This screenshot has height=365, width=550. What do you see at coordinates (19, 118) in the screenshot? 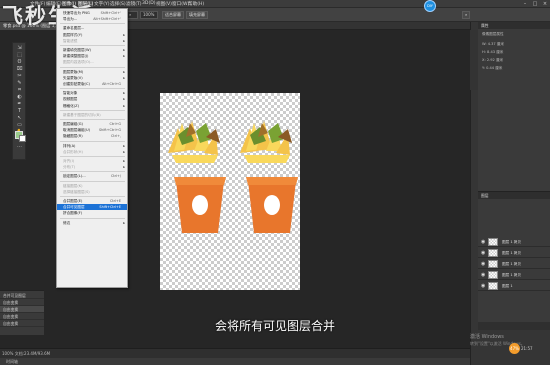
I see `path-select-icon: ↖` at bounding box center [19, 118].